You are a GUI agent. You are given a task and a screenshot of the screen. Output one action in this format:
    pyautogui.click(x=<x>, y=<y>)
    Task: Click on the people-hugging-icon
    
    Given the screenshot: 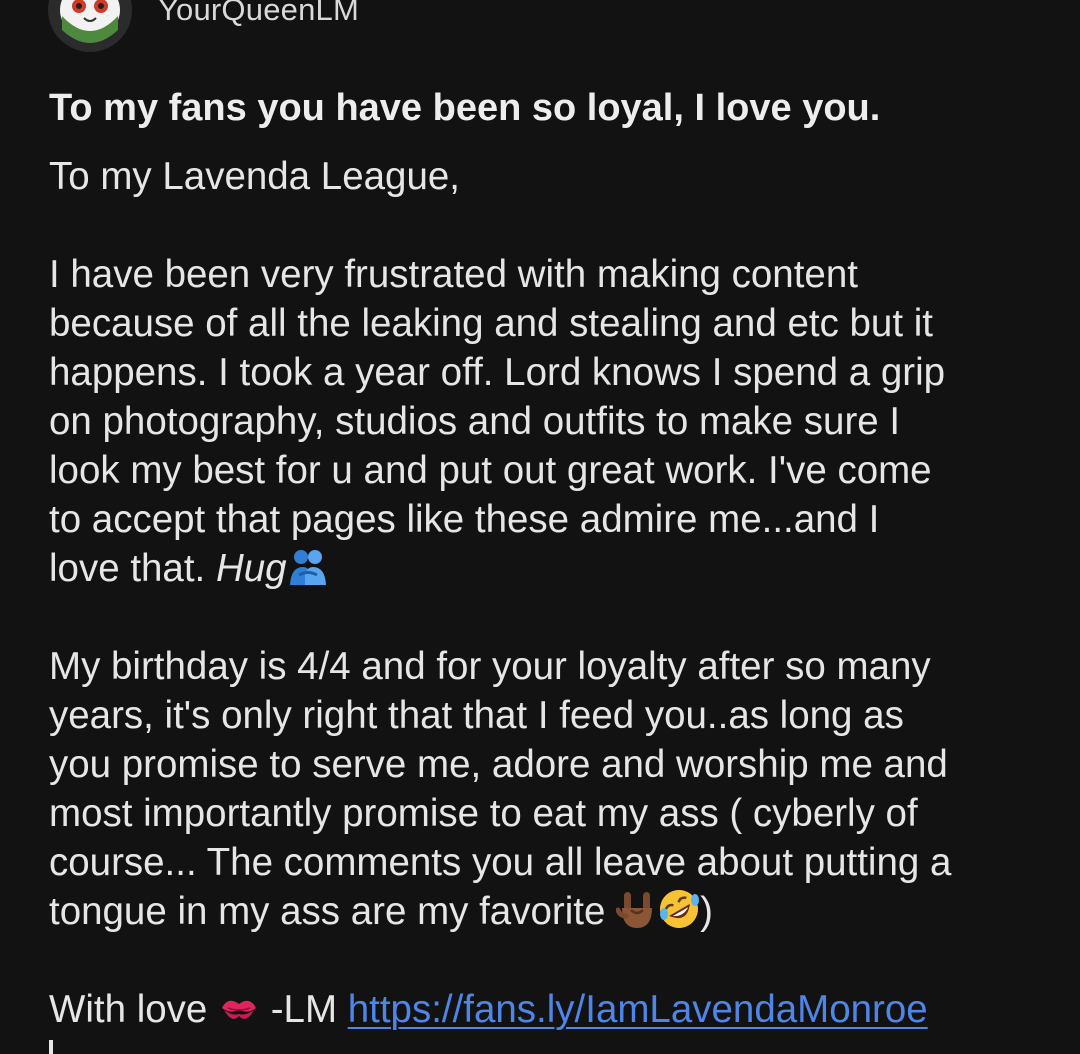 What is the action you would take?
    pyautogui.click(x=308, y=566)
    